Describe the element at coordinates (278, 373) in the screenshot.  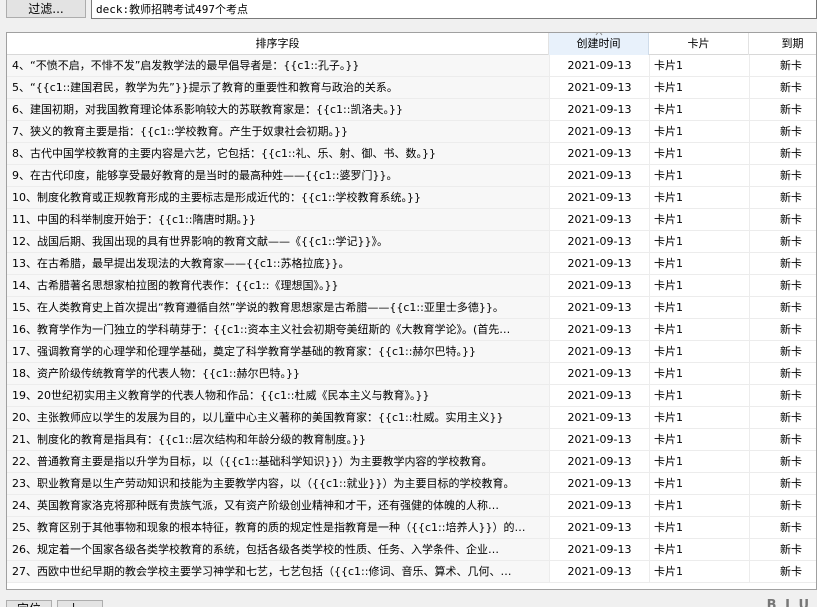
I see `cell-sort-field: 18、资产阶级传统教育学的代表人物：{{c1::赫尔巴特。}}` at that location.